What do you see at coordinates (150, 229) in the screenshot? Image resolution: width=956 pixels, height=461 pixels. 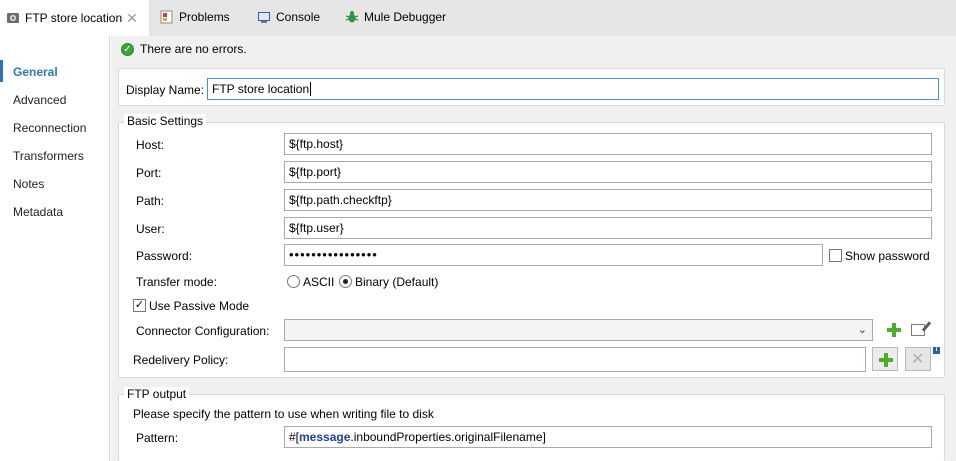 I see `user-label: User:` at bounding box center [150, 229].